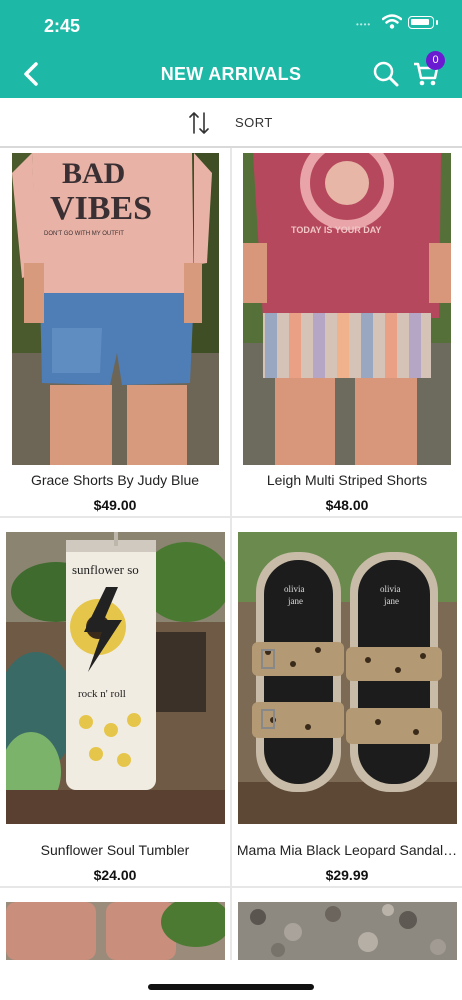  What do you see at coordinates (435, 60) in the screenshot?
I see `cart-count-badge: 0` at bounding box center [435, 60].